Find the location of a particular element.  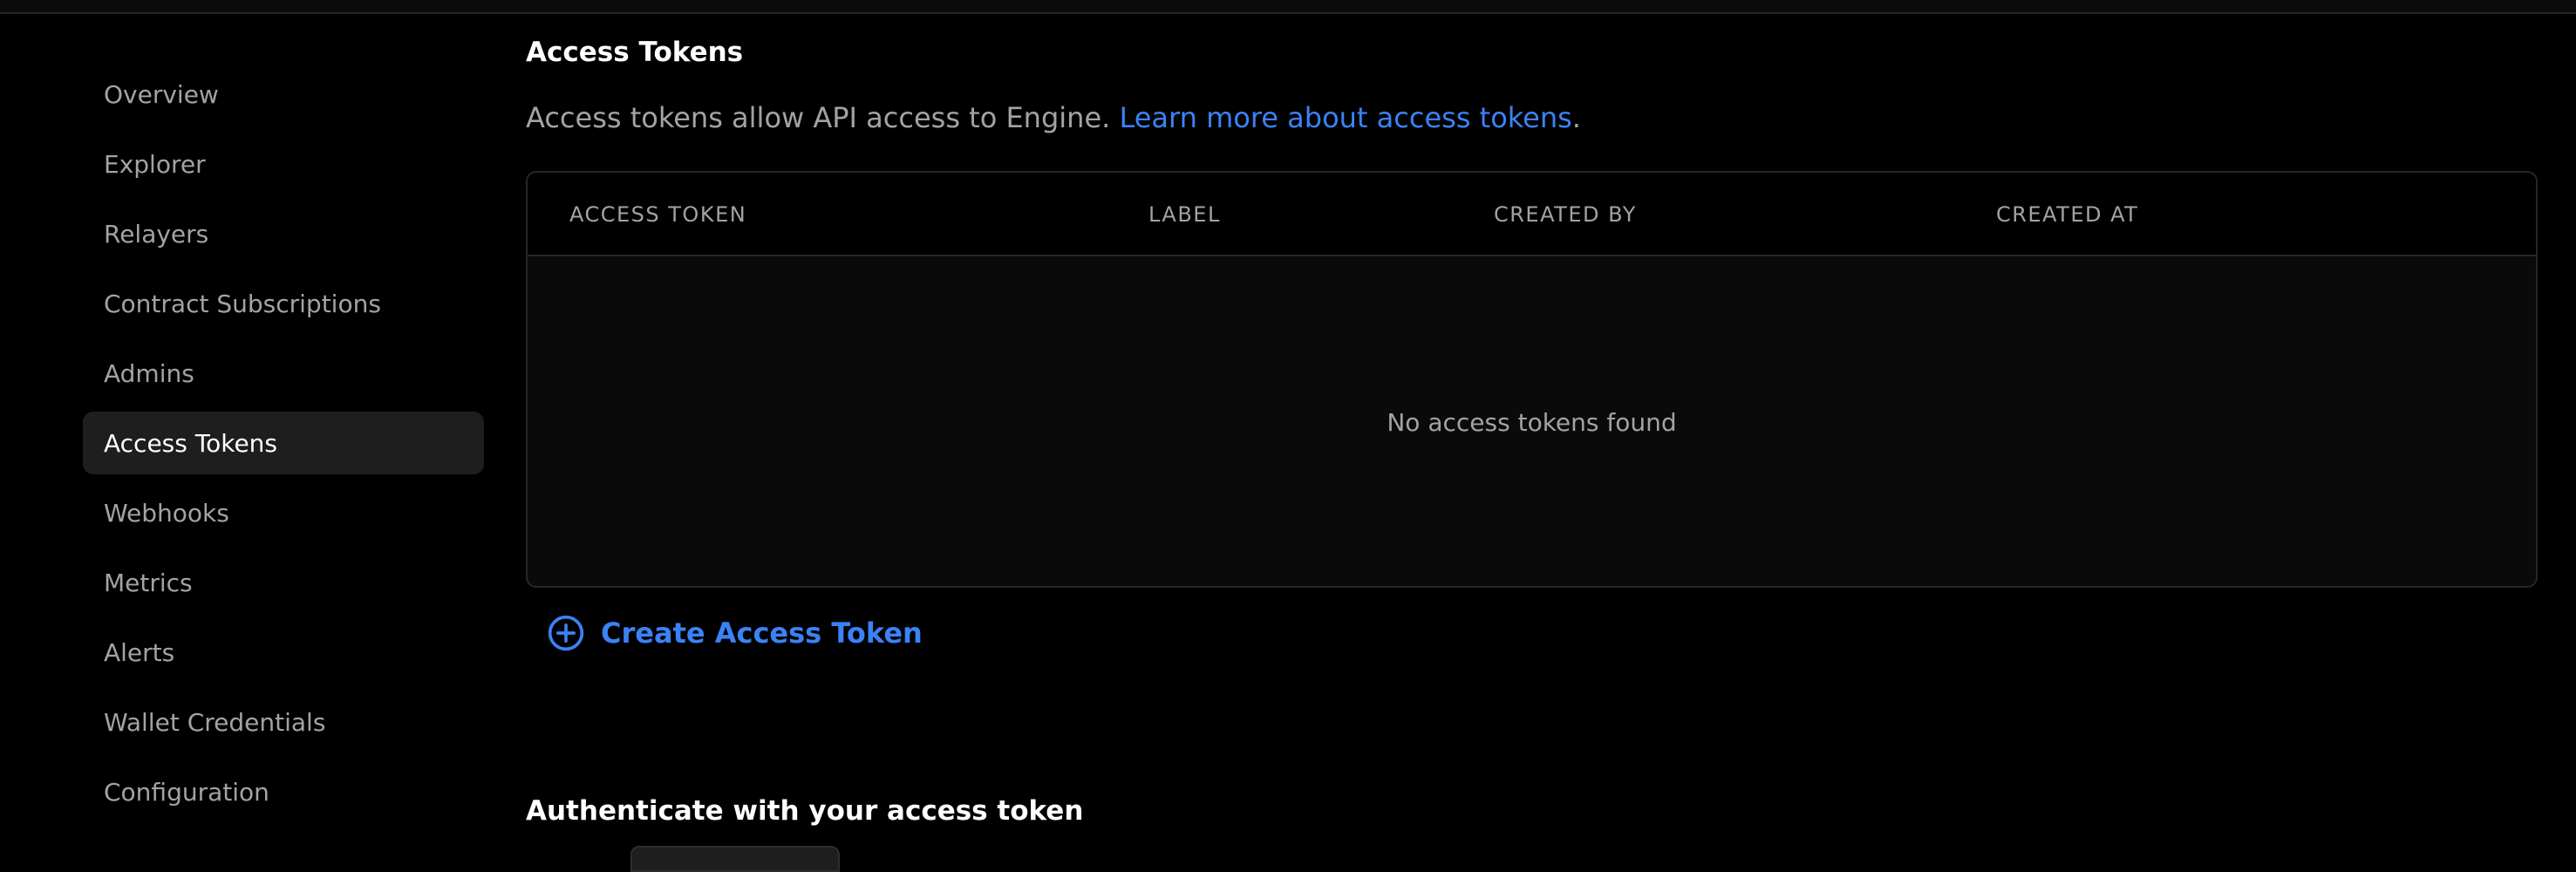

sidebar-item-explorer: Explorer is located at coordinates (283, 164).